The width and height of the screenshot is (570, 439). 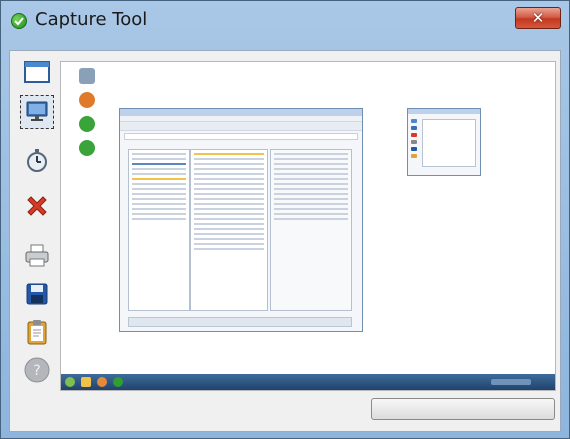 What do you see at coordinates (229, 230) in the screenshot?
I see `captured-file-list` at bounding box center [229, 230].